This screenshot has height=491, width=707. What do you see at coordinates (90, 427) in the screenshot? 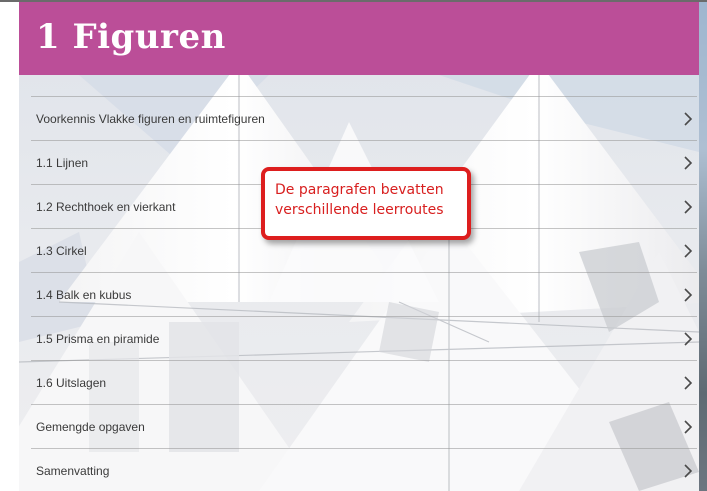
I see `menu-item-label: Gemengde opgaven` at bounding box center [90, 427].